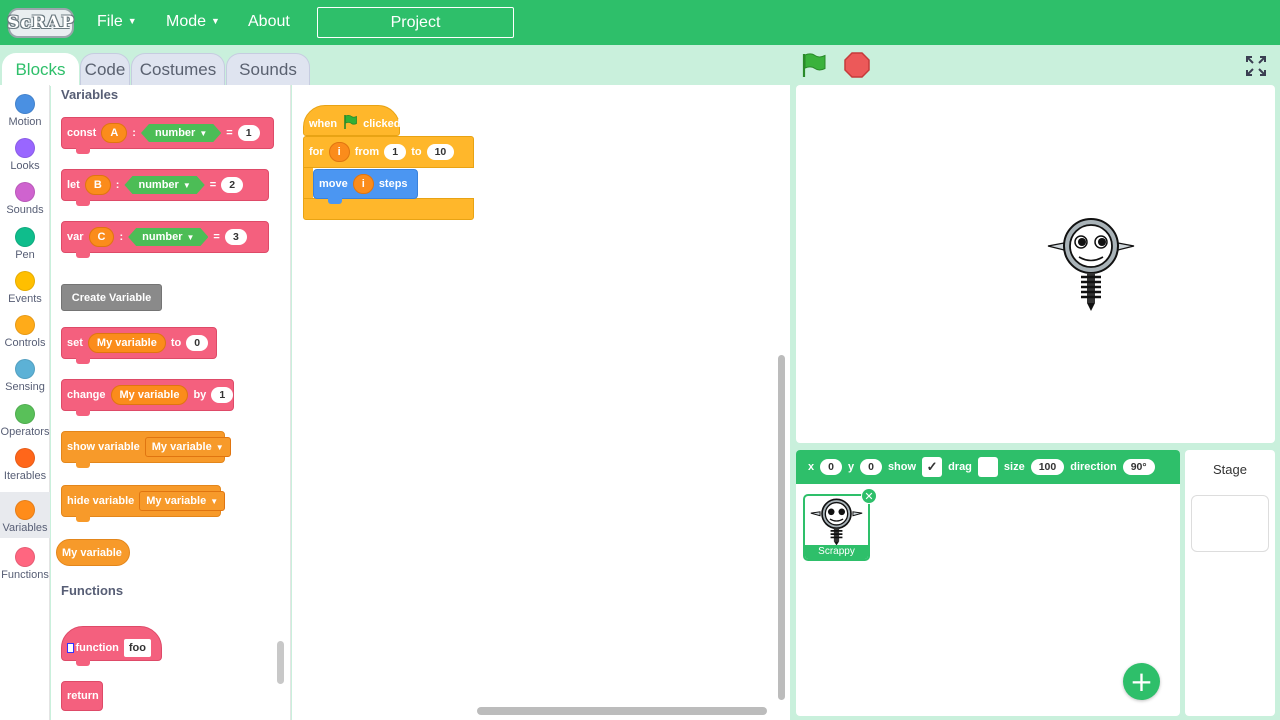 This screenshot has height=720, width=1280. I want to click on variable-name: C, so click(101, 237).